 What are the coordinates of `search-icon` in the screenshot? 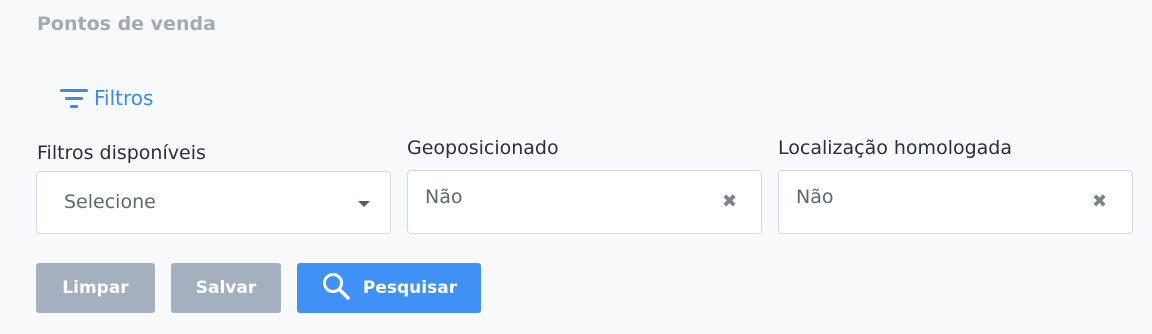 It's located at (336, 288).